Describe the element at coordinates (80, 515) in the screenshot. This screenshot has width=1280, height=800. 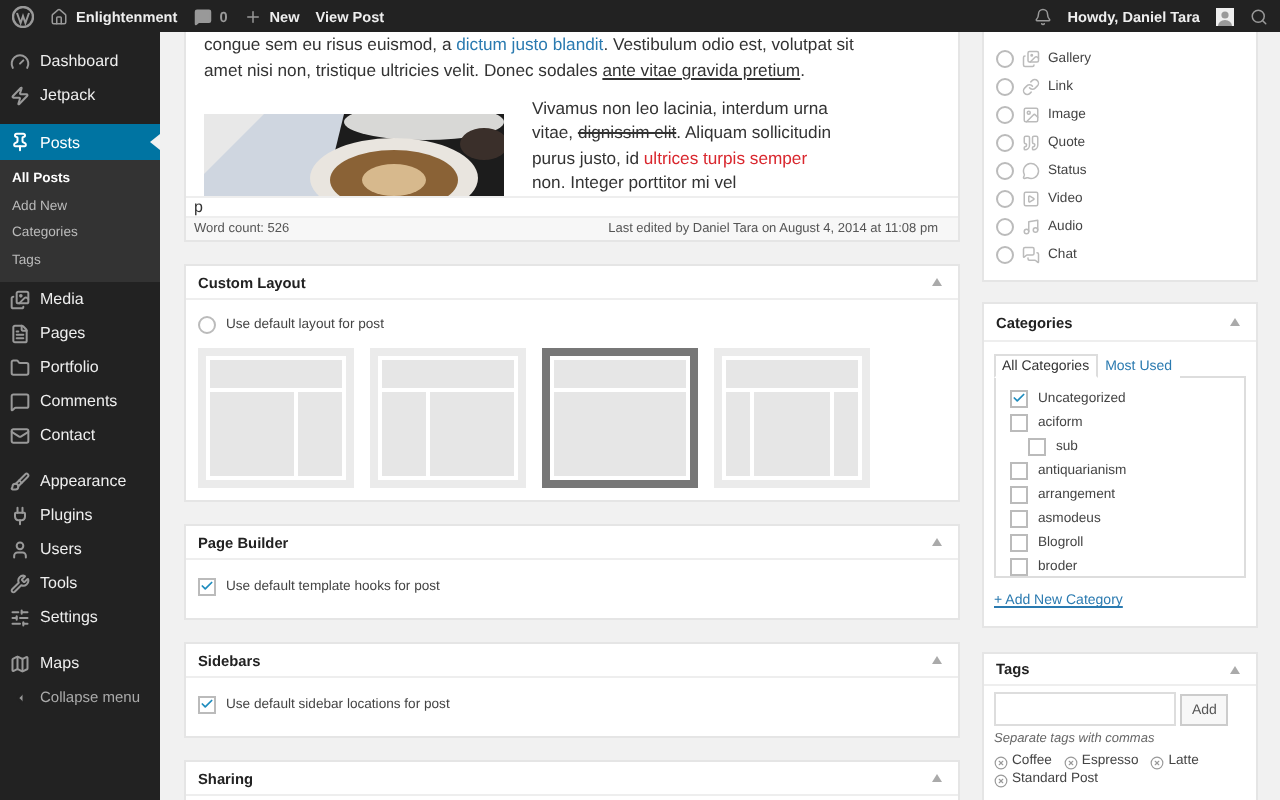
I see `menu-item: Plugins` at that location.